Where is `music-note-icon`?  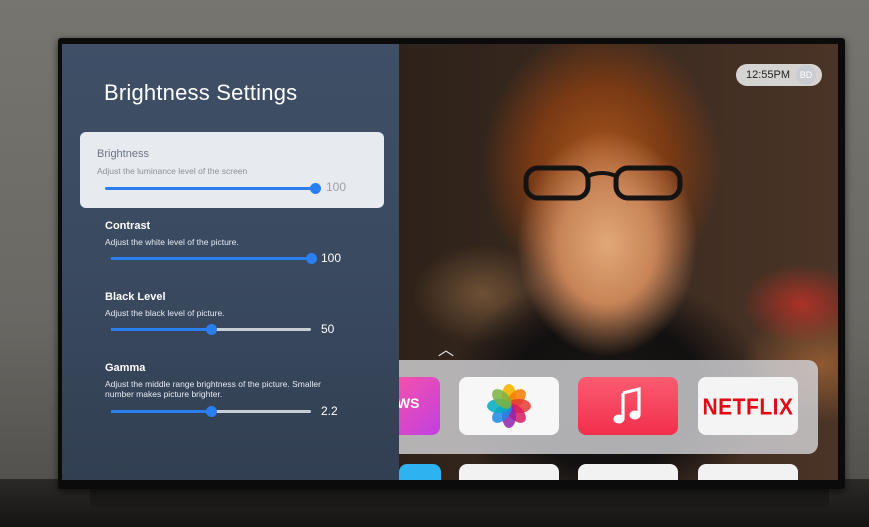
music-note-icon is located at coordinates (627, 405).